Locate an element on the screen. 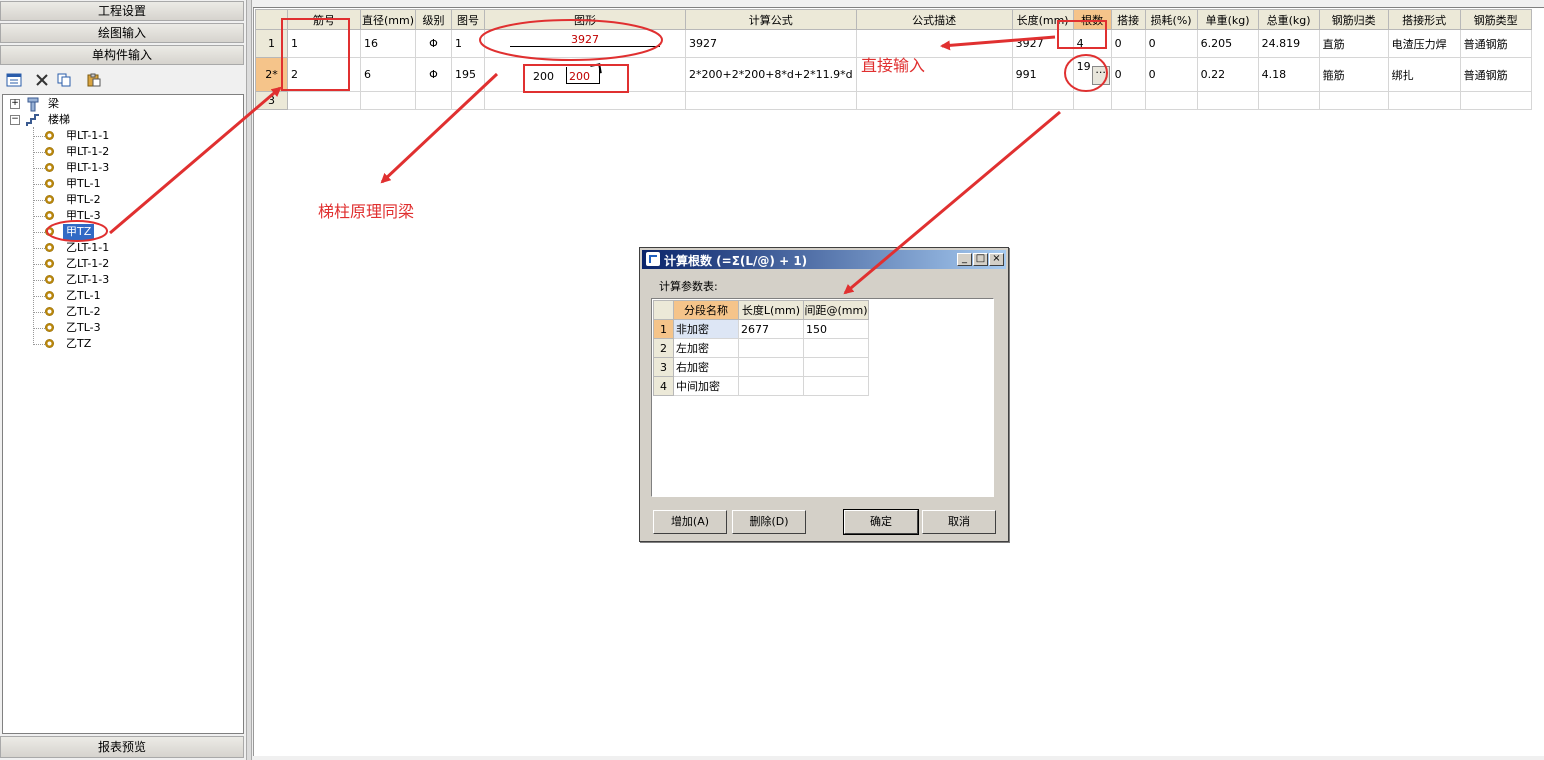  param-row: 3 右加密 is located at coordinates (761, 367).